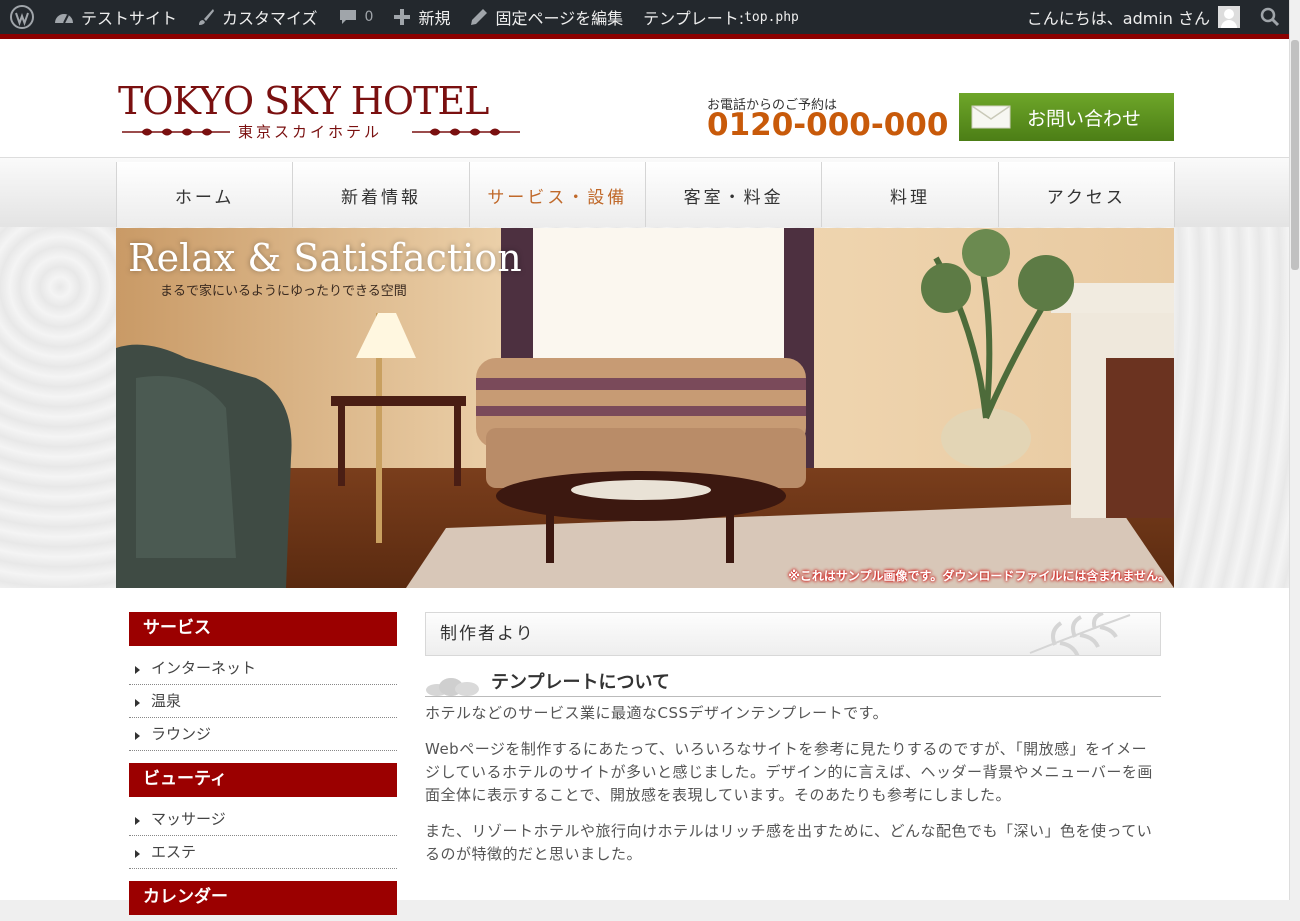  Describe the element at coordinates (452, 687) in the screenshot. I see `cloud-icon` at that location.